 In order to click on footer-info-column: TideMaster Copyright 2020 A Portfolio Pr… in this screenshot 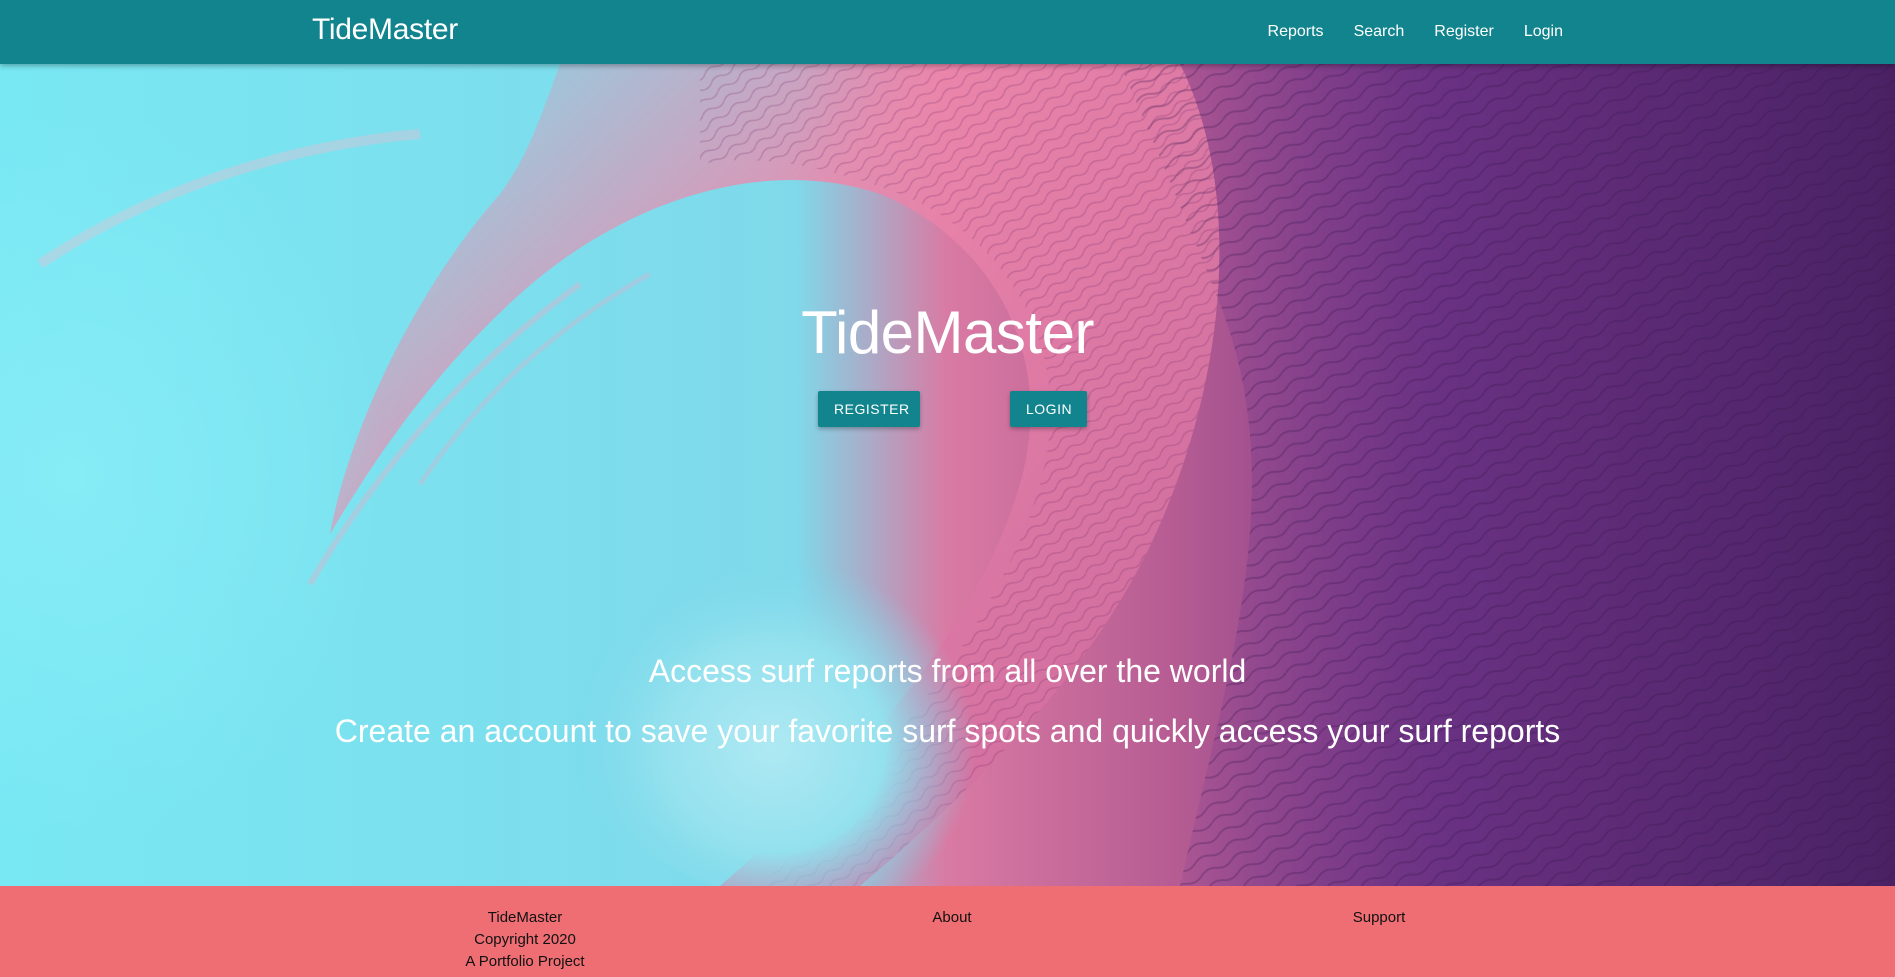, I will do `click(525, 940)`.